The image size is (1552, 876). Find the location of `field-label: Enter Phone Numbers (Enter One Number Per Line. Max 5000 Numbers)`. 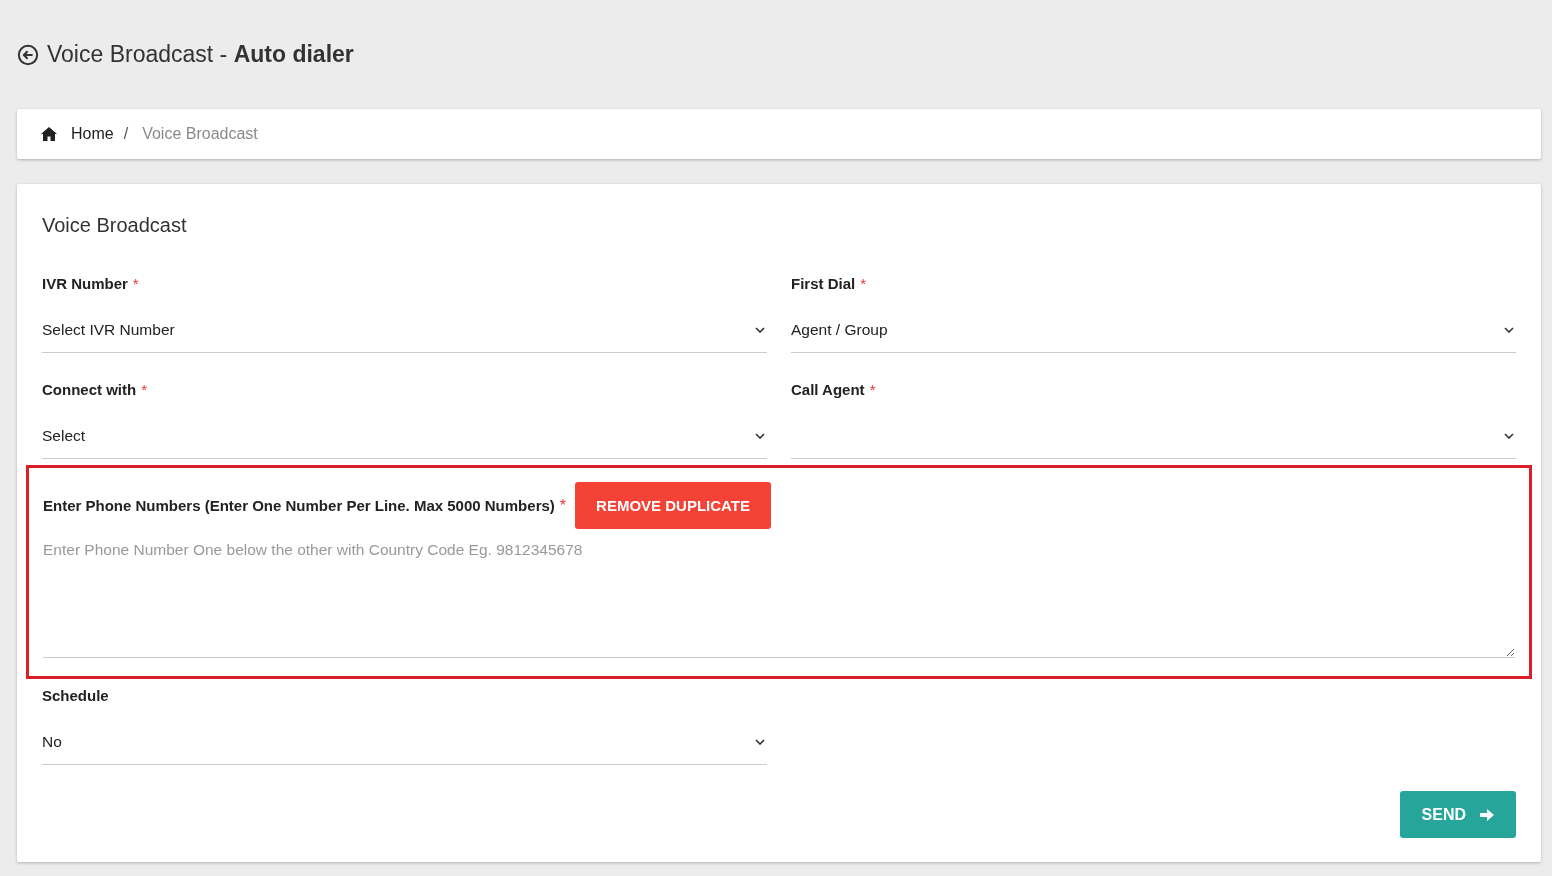

field-label: Enter Phone Numbers (Enter One Number Per Line. Max 5000 Numbers) is located at coordinates (299, 505).